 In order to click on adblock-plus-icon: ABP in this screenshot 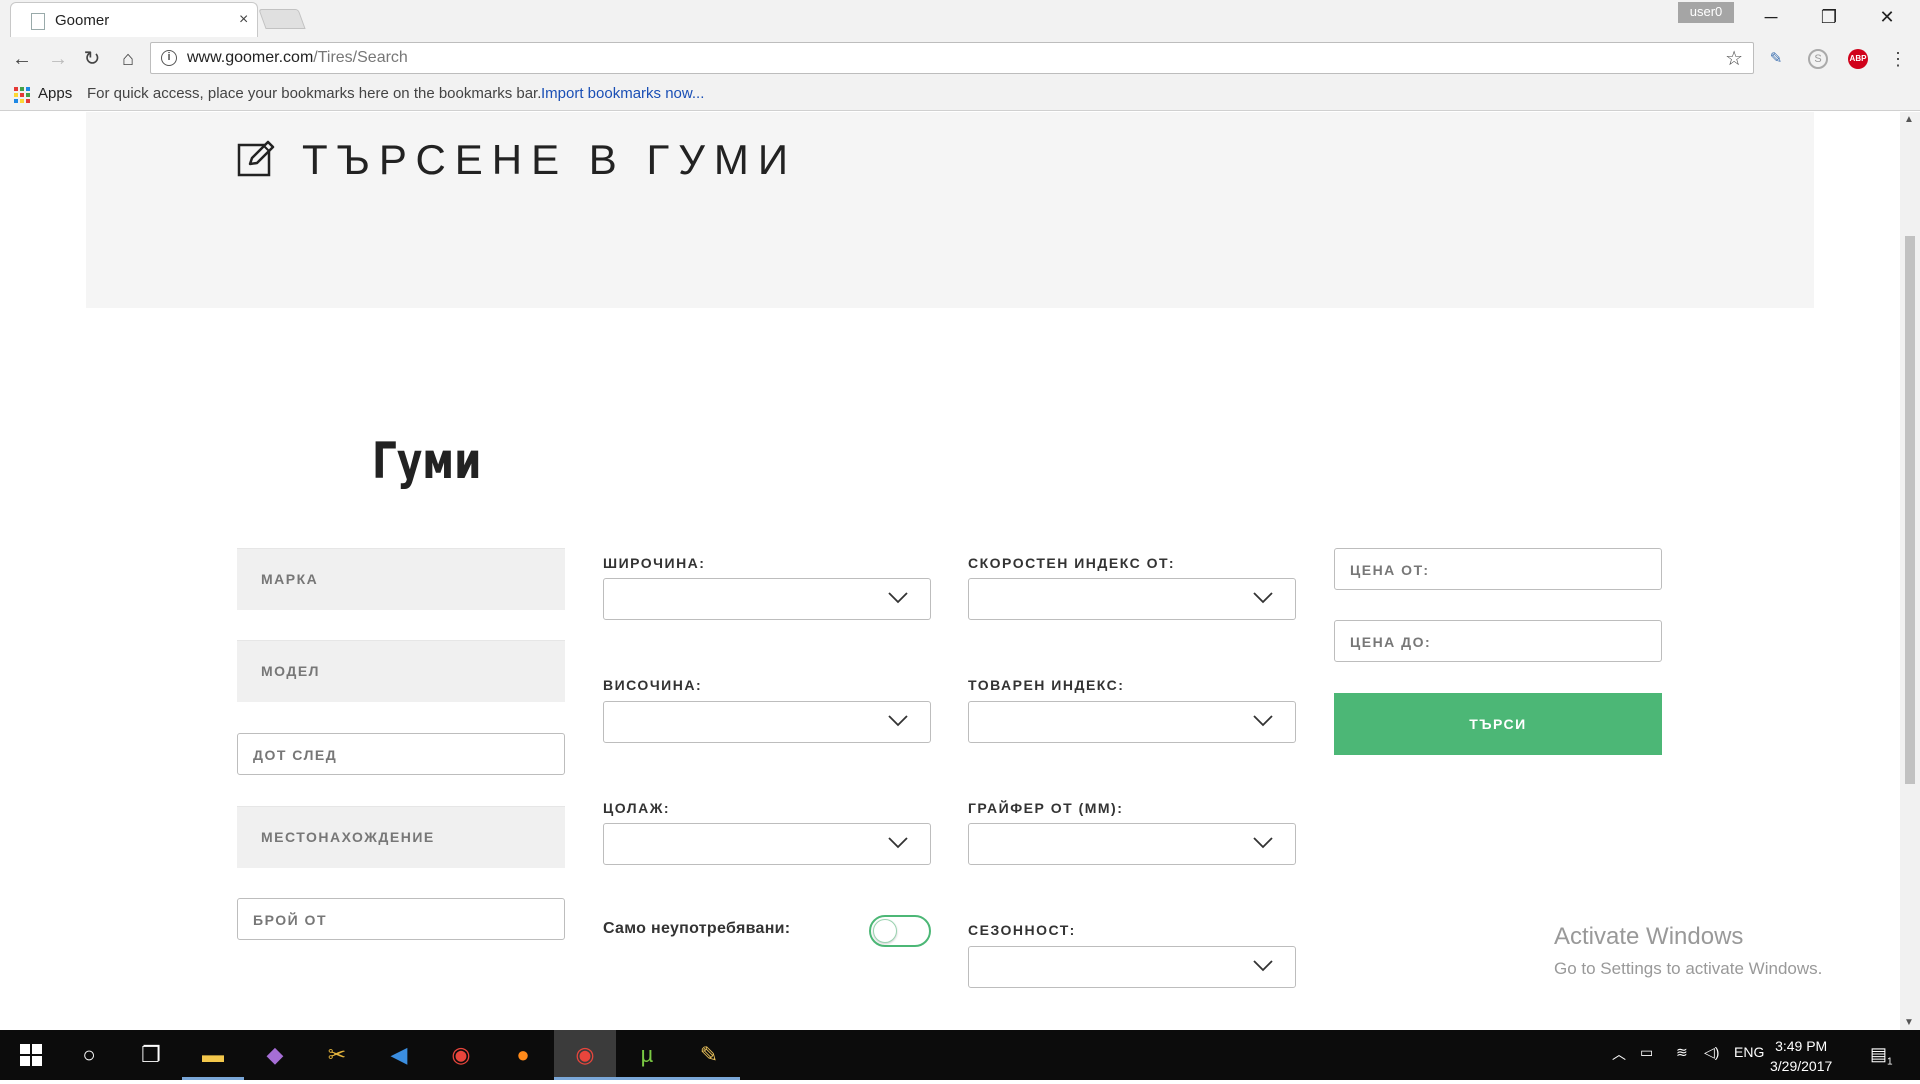, I will do `click(1858, 59)`.